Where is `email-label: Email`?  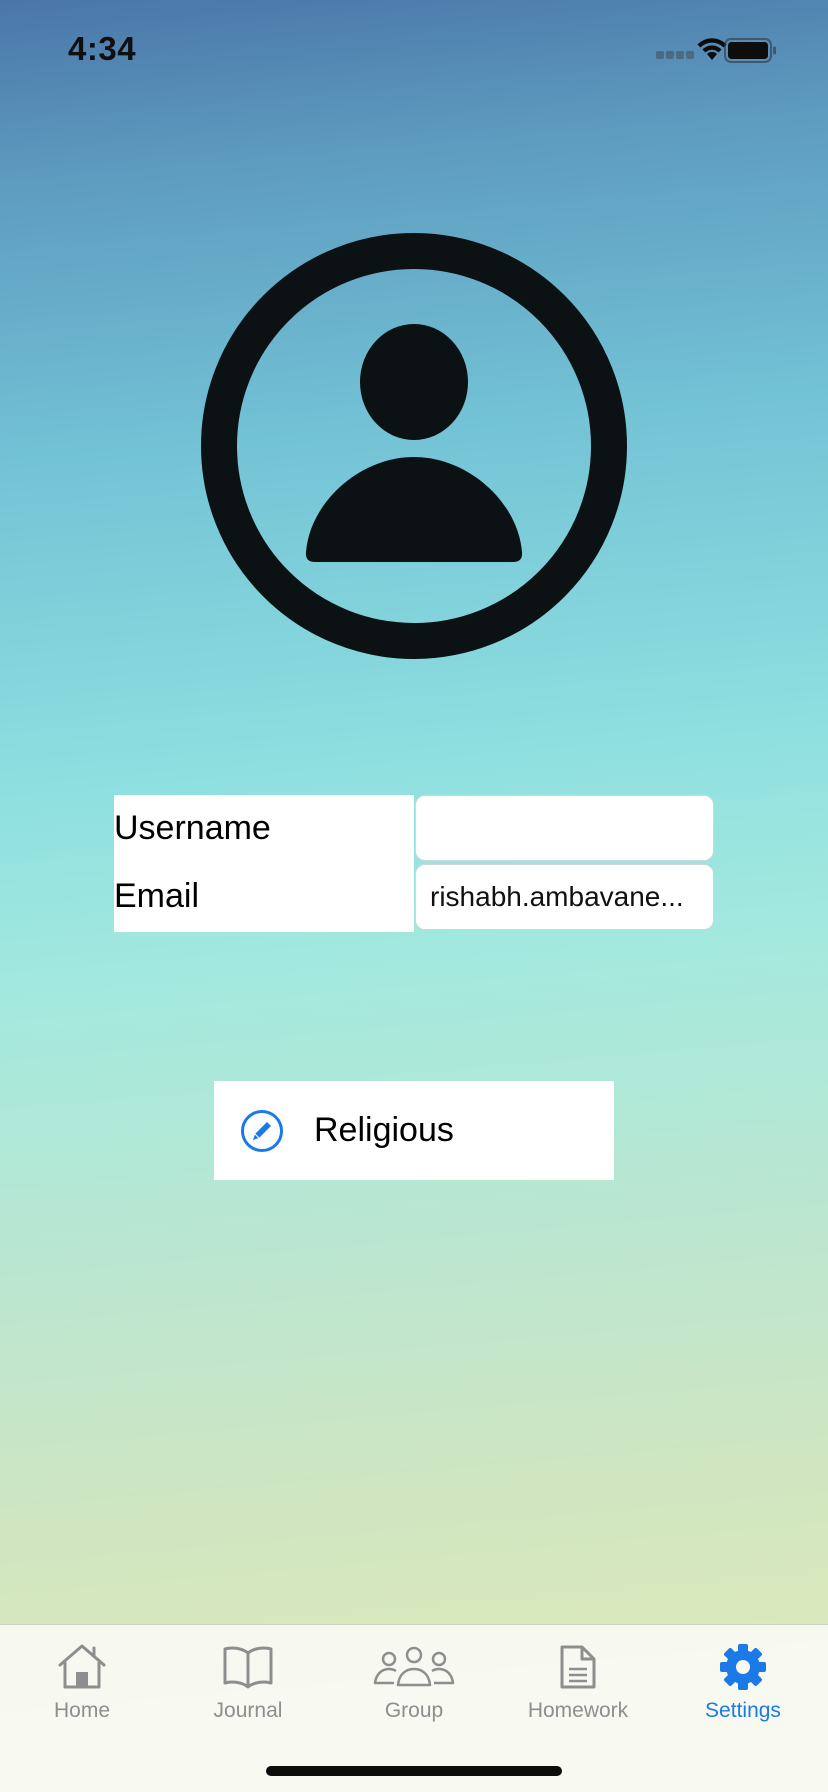 email-label: Email is located at coordinates (157, 896).